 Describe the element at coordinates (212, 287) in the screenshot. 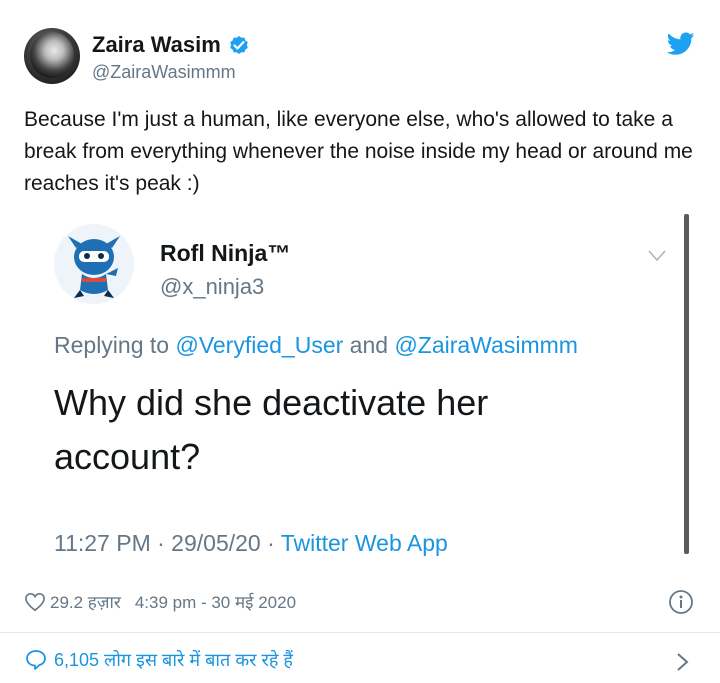

I see `quoted-author-handle: @x_ninja3` at that location.